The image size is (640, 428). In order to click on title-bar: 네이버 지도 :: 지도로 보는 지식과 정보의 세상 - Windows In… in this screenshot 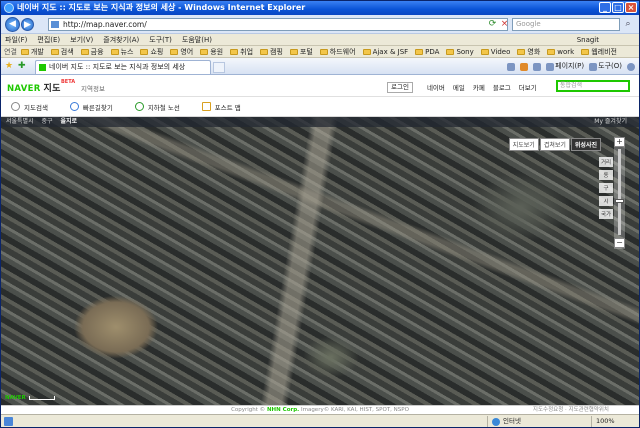, I will do `click(320, 8)`.